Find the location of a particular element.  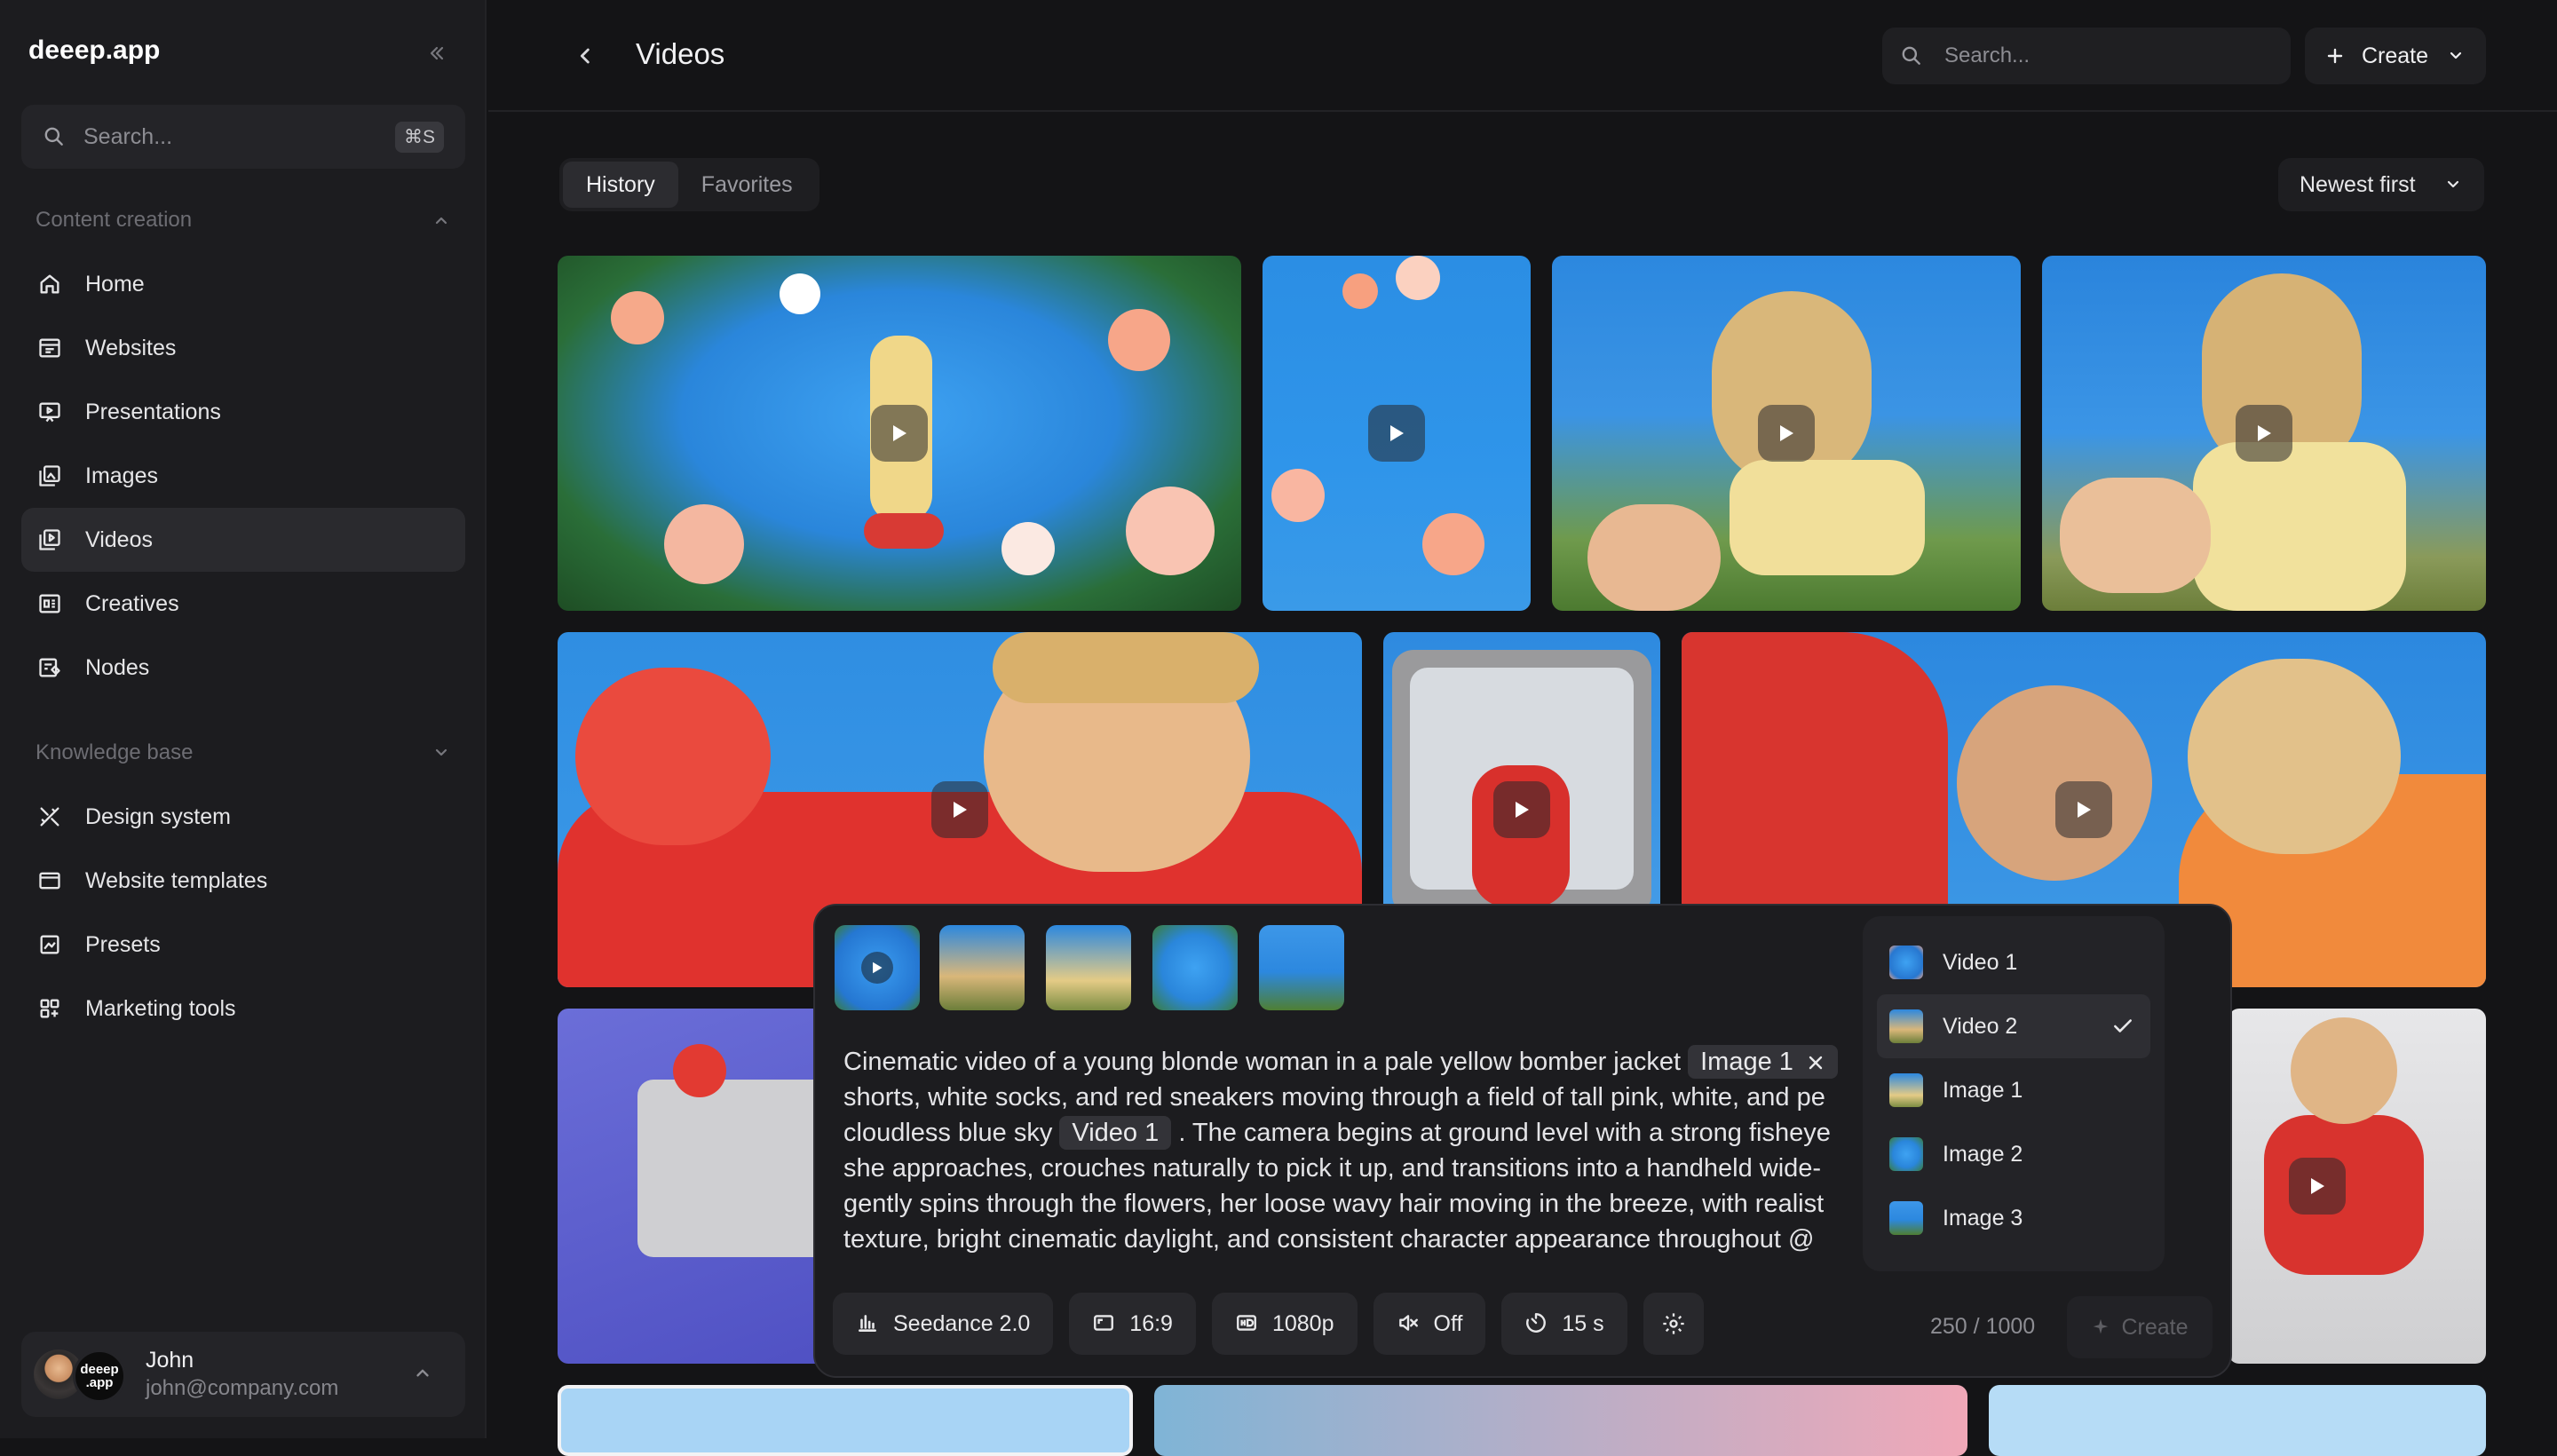

generate-button: Create is located at coordinates (2140, 1327).